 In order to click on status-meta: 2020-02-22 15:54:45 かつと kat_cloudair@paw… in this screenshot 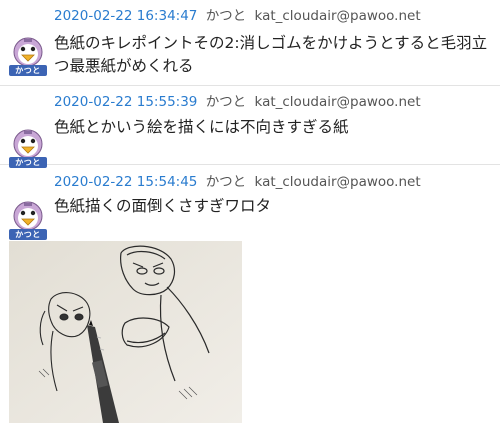, I will do `click(237, 182)`.